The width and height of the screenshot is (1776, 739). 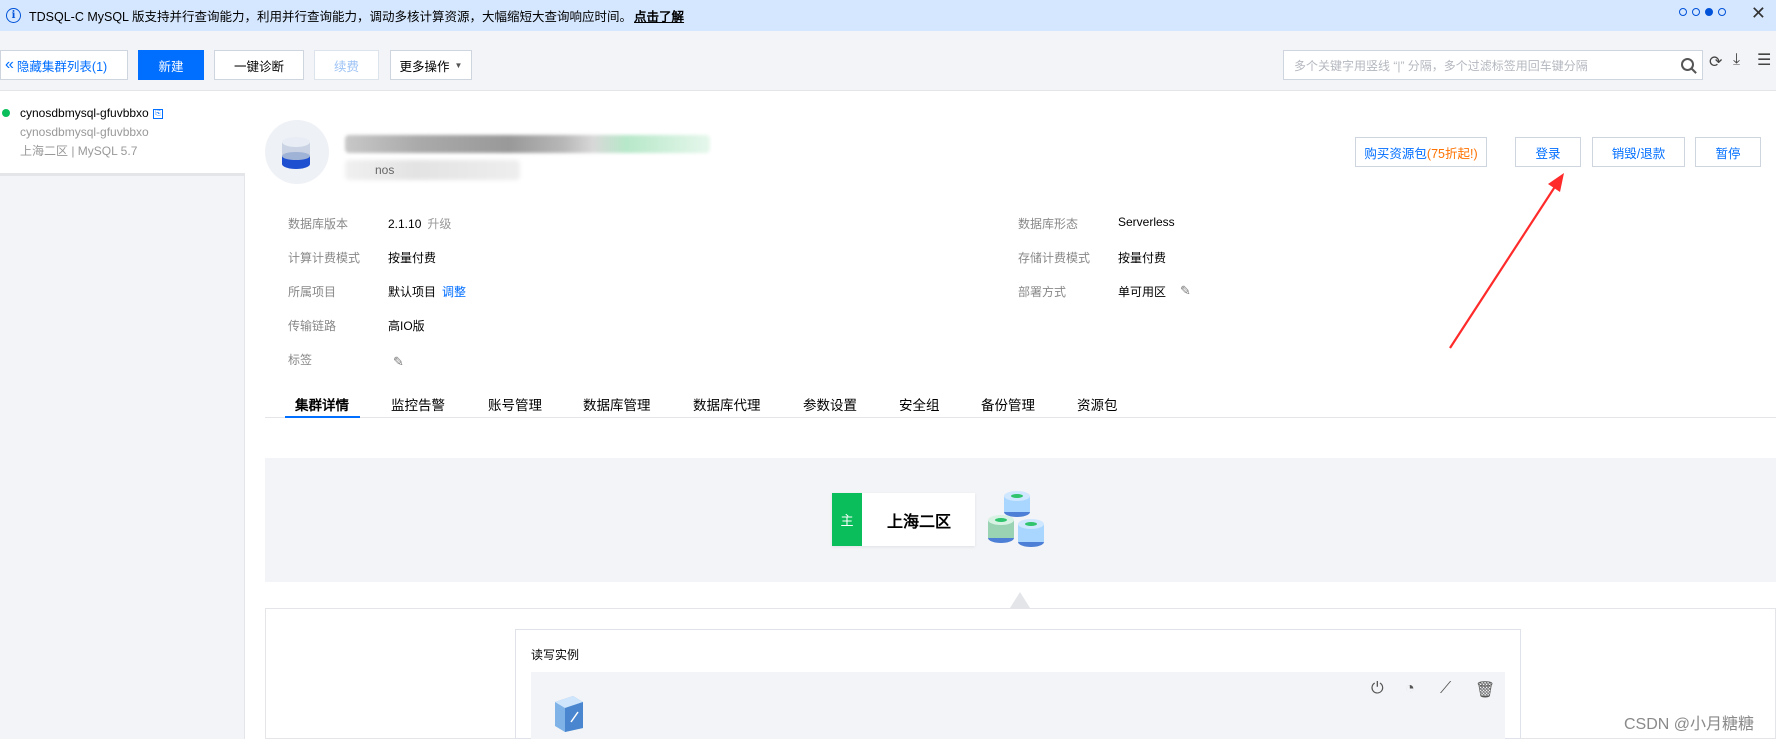 What do you see at coordinates (527, 144) in the screenshot?
I see `redacted-cluster-title` at bounding box center [527, 144].